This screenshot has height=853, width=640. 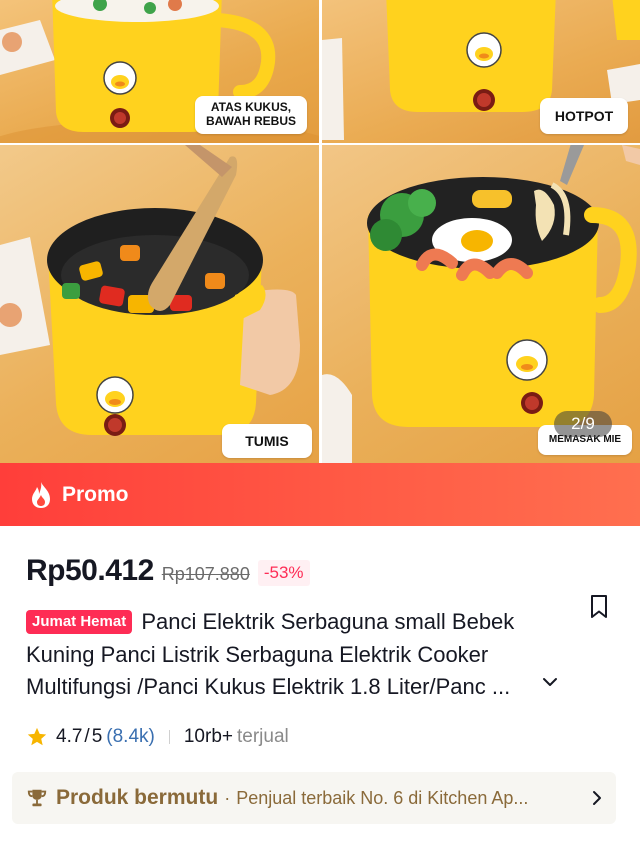 I want to click on label-hotpot: HOTPOT, so click(x=584, y=116).